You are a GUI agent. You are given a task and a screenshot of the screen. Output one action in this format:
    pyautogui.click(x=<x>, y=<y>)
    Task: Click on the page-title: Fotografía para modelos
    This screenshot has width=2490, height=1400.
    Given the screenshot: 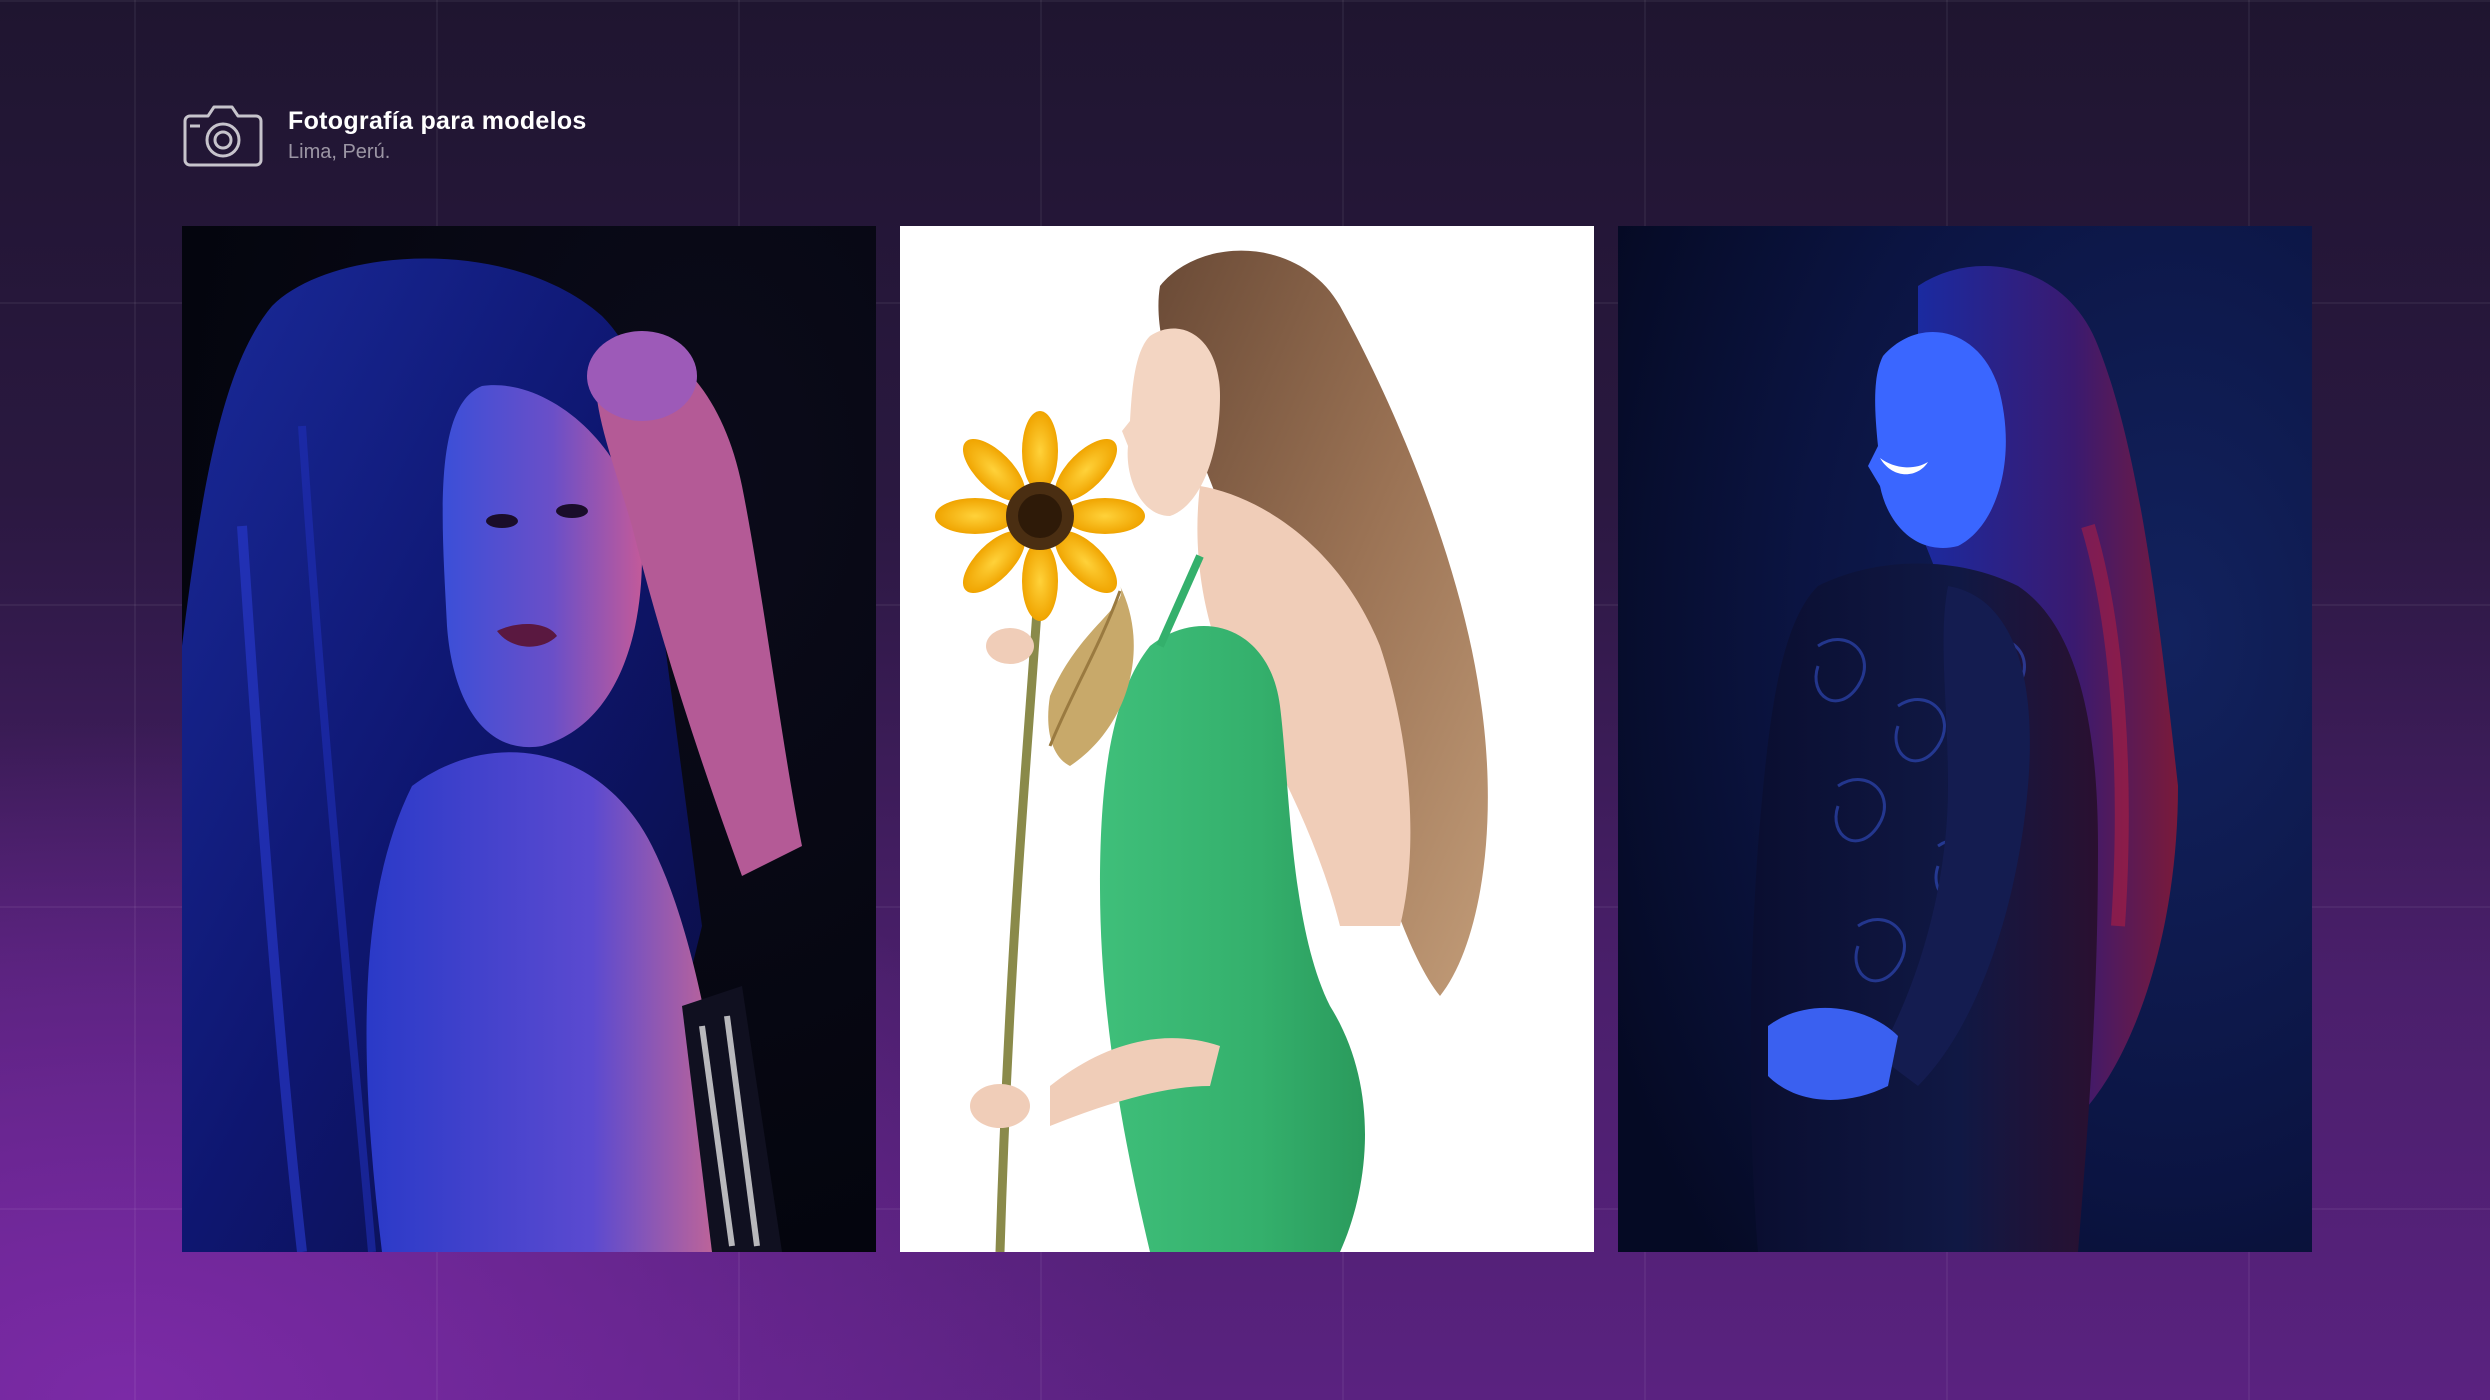 What is the action you would take?
    pyautogui.click(x=437, y=120)
    